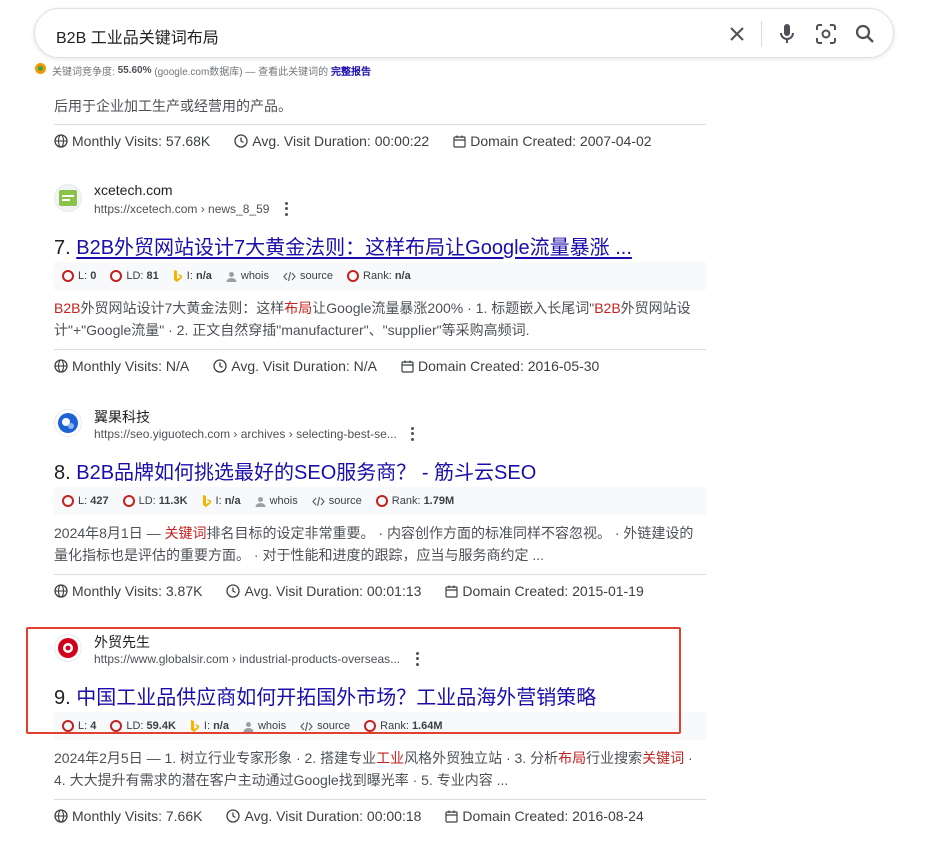 Image resolution: width=929 pixels, height=853 pixels. What do you see at coordinates (464, 33) in the screenshot?
I see `search-bar: B2B 工业品关键词布局` at bounding box center [464, 33].